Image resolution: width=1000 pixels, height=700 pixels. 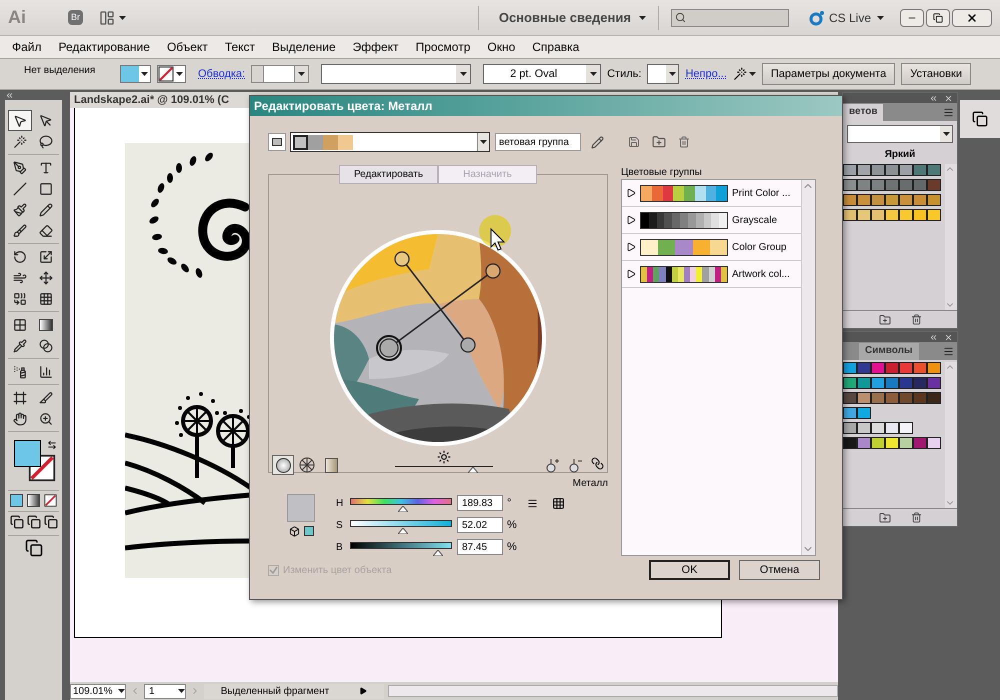 I want to click on brush-dropdown: 2 pt. Oval, so click(x=542, y=74).